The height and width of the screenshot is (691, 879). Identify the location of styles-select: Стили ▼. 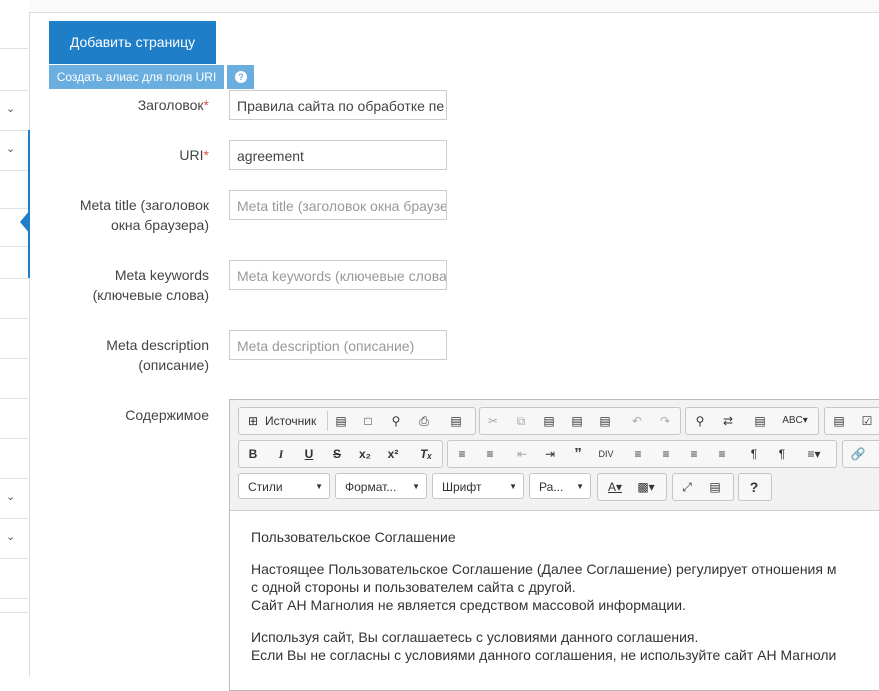
(284, 486).